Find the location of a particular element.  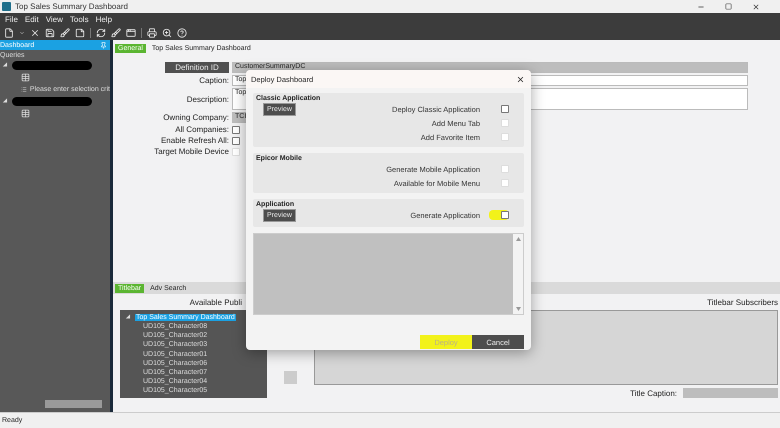

column-heading: Titlebar Subscribers is located at coordinates (742, 302).